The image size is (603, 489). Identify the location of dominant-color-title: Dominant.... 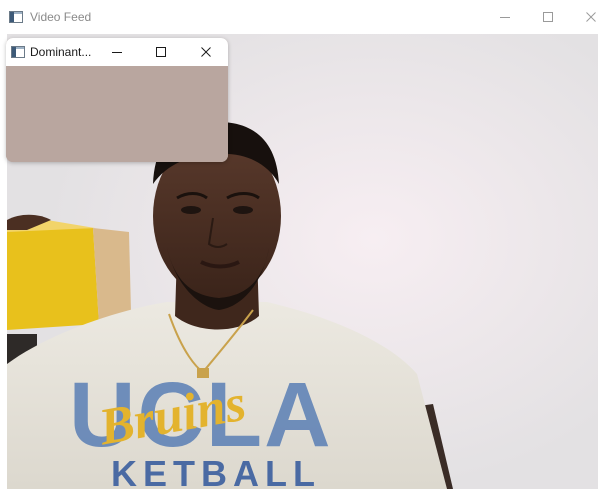
(61, 52).